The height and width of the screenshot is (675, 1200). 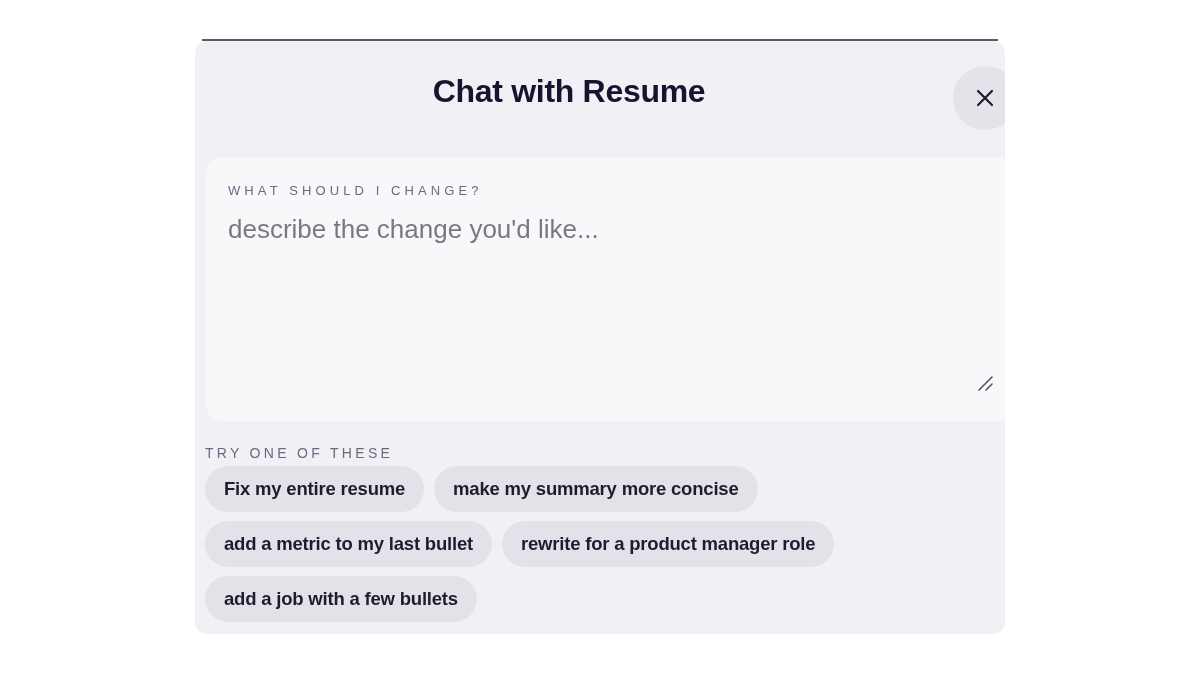 What do you see at coordinates (315, 489) in the screenshot?
I see `suggestion-chip: Fix my entire resume` at bounding box center [315, 489].